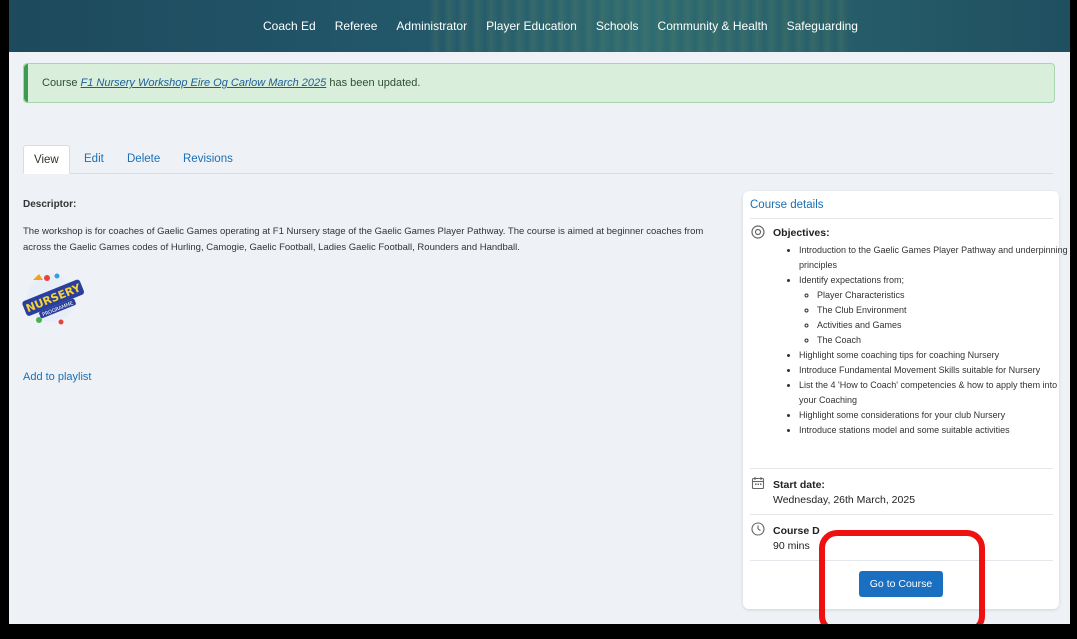 This screenshot has height=639, width=1077. Describe the element at coordinates (431, 26) in the screenshot. I see `nav-item-administrator: Administrator` at that location.